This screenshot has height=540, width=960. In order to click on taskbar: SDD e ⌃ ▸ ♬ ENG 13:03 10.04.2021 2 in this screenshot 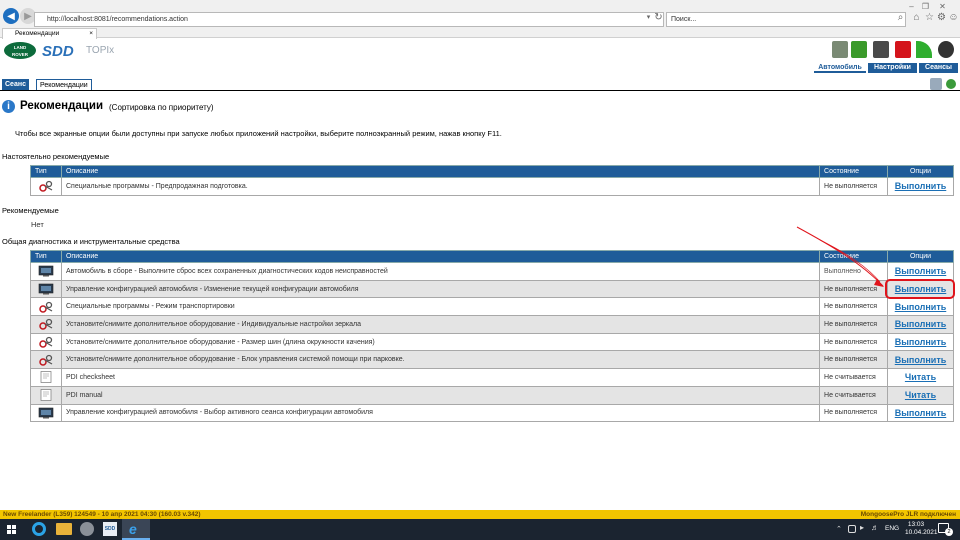, I will do `click(480, 529)`.